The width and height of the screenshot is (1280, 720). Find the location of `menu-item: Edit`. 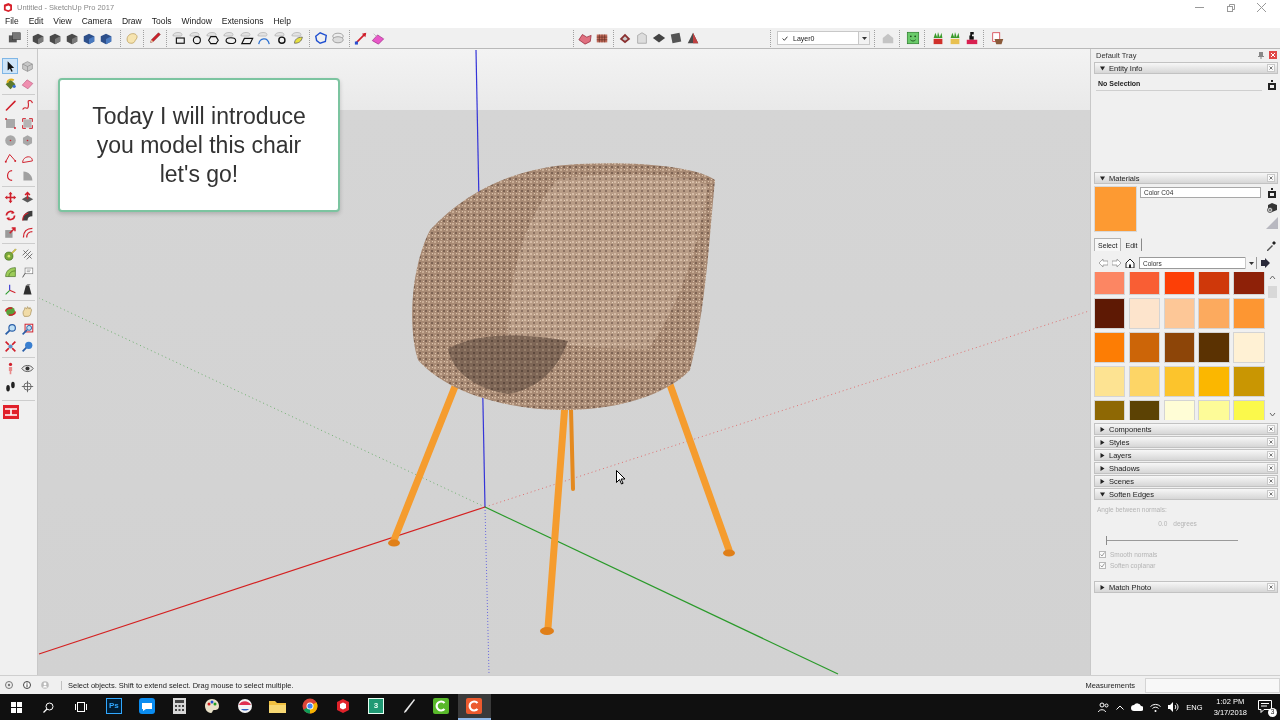

menu-item: Edit is located at coordinates (36, 21).